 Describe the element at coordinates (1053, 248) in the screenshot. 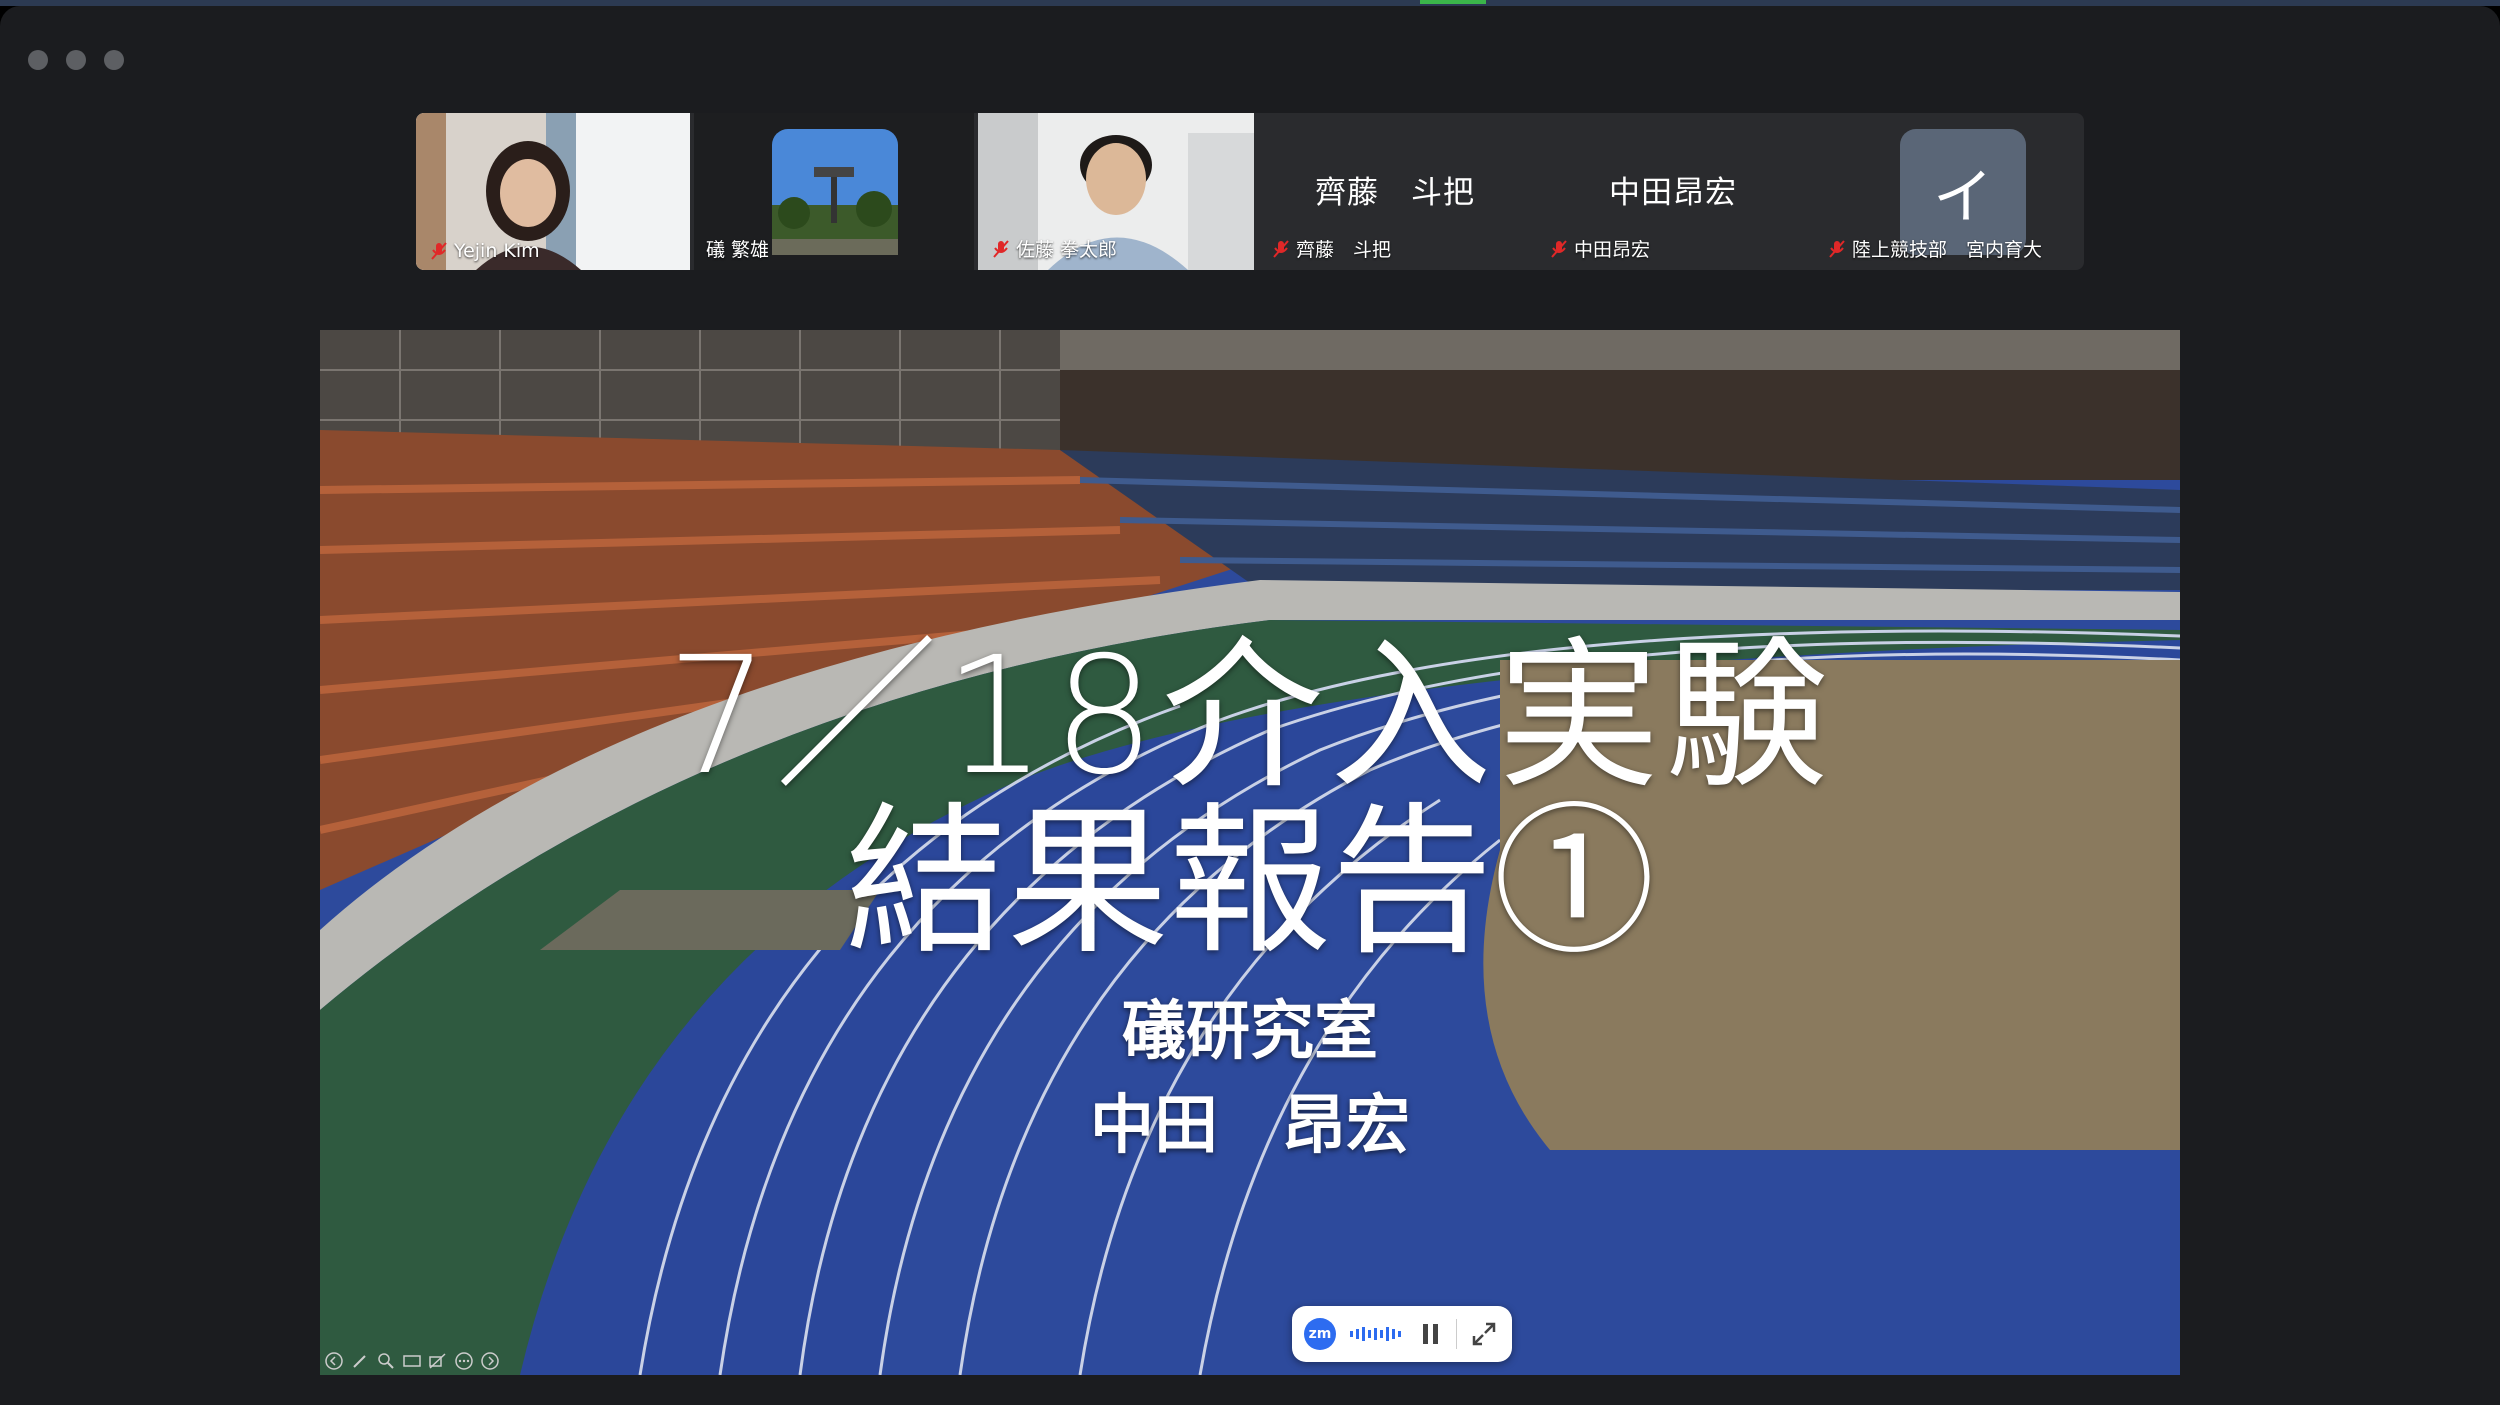

I see `participant-name: 佐藤 拳太郎` at that location.